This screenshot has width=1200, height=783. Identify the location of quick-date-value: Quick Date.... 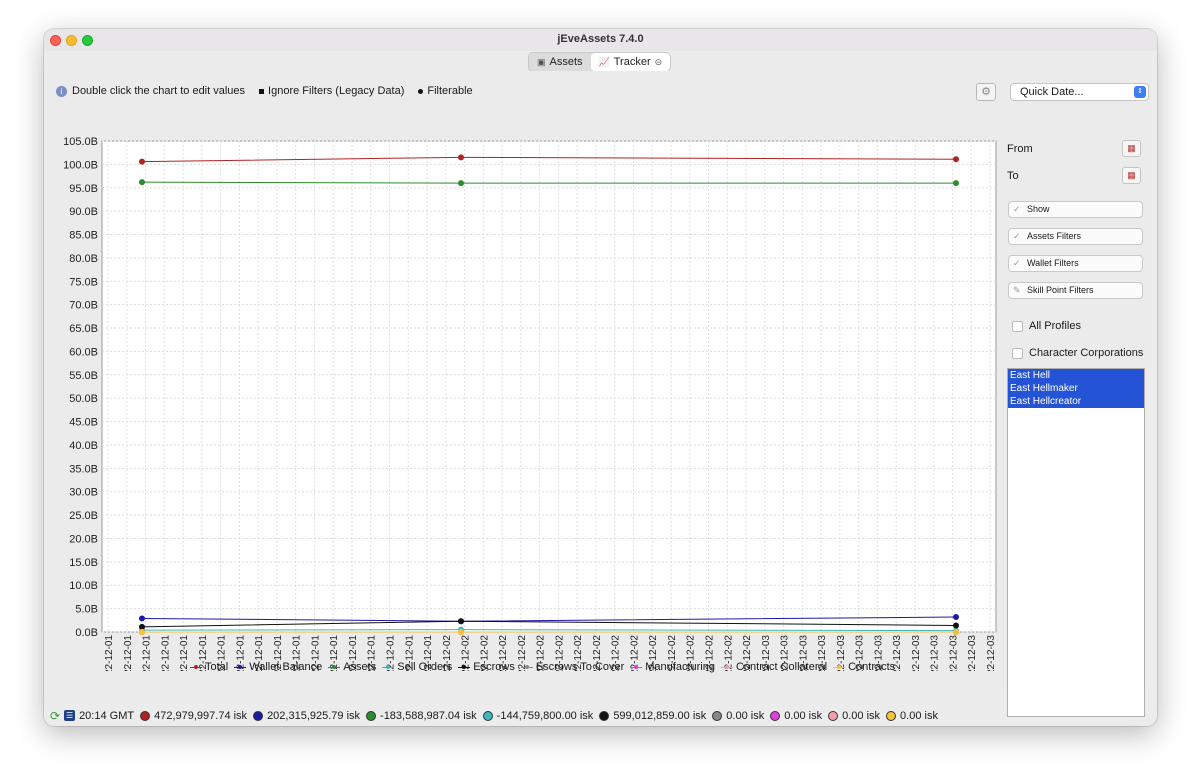
(1052, 92).